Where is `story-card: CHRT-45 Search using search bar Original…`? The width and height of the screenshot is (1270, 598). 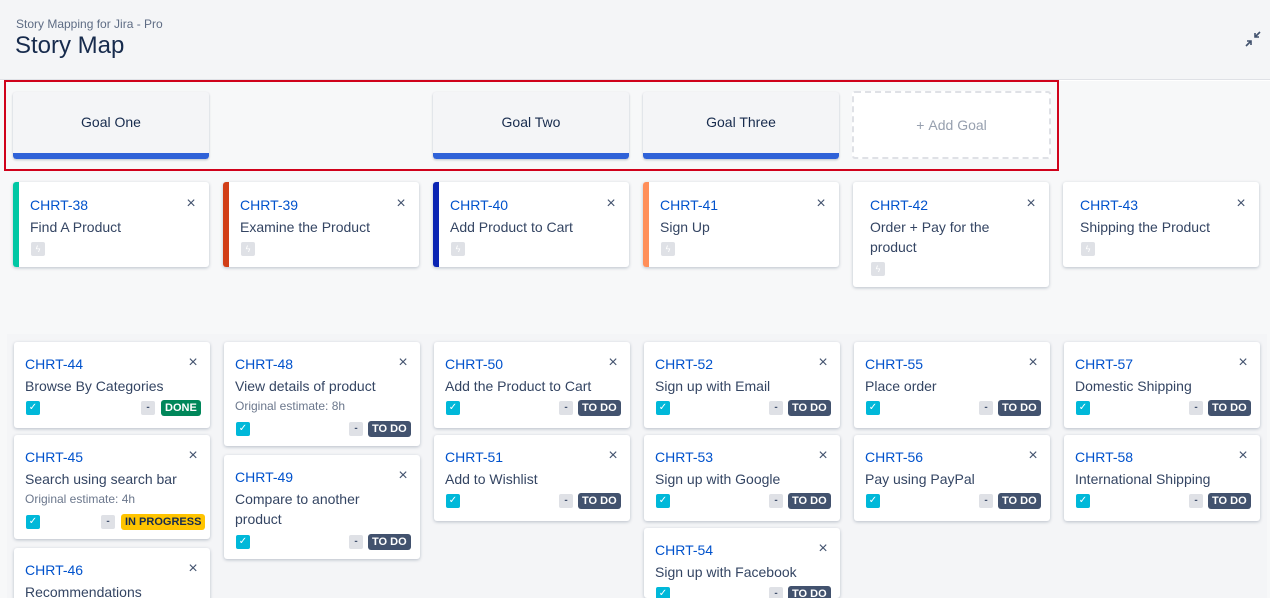 story-card: CHRT-45 Search using search bar Original… is located at coordinates (112, 487).